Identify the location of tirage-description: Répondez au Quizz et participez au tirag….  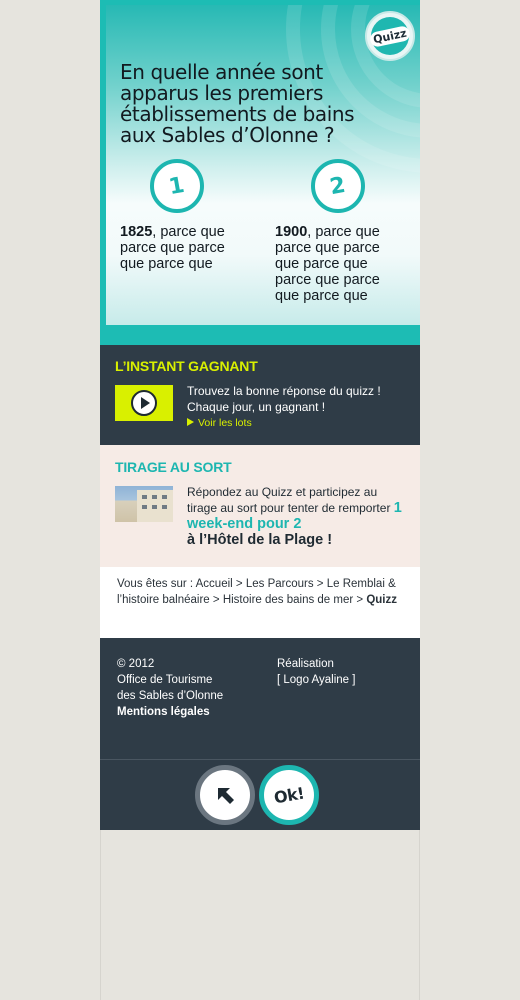
(289, 500).